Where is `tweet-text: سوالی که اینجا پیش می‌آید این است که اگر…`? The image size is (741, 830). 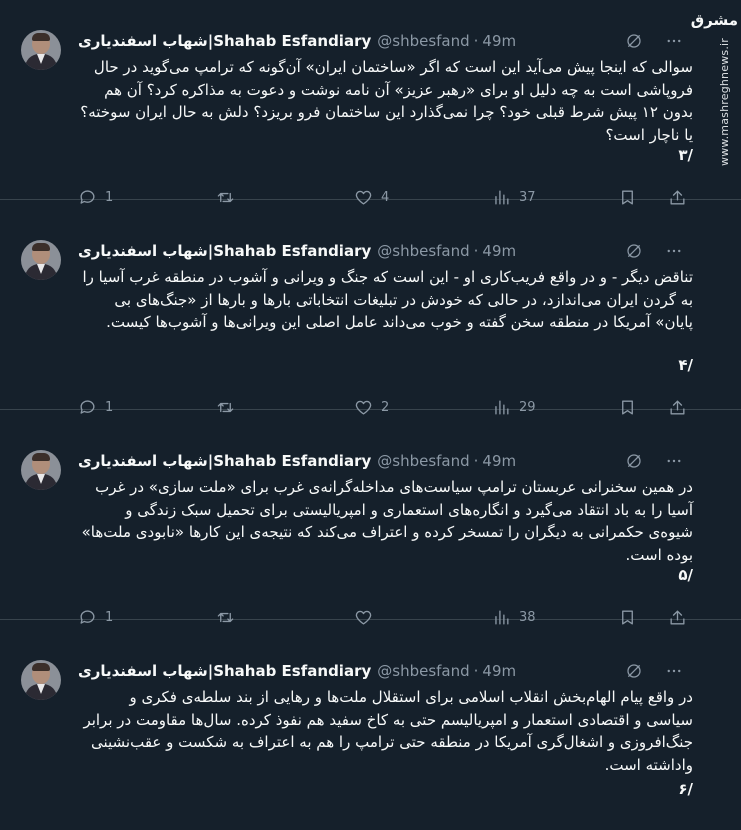
tweet-text: سوالی که اینجا پیش می‌آید این است که اگر… is located at coordinates (386, 101).